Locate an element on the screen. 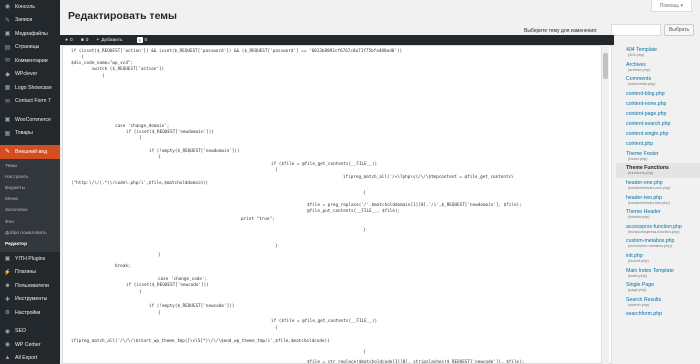  menu-item-tools: ✚ Инструменты is located at coordinates (30, 300).